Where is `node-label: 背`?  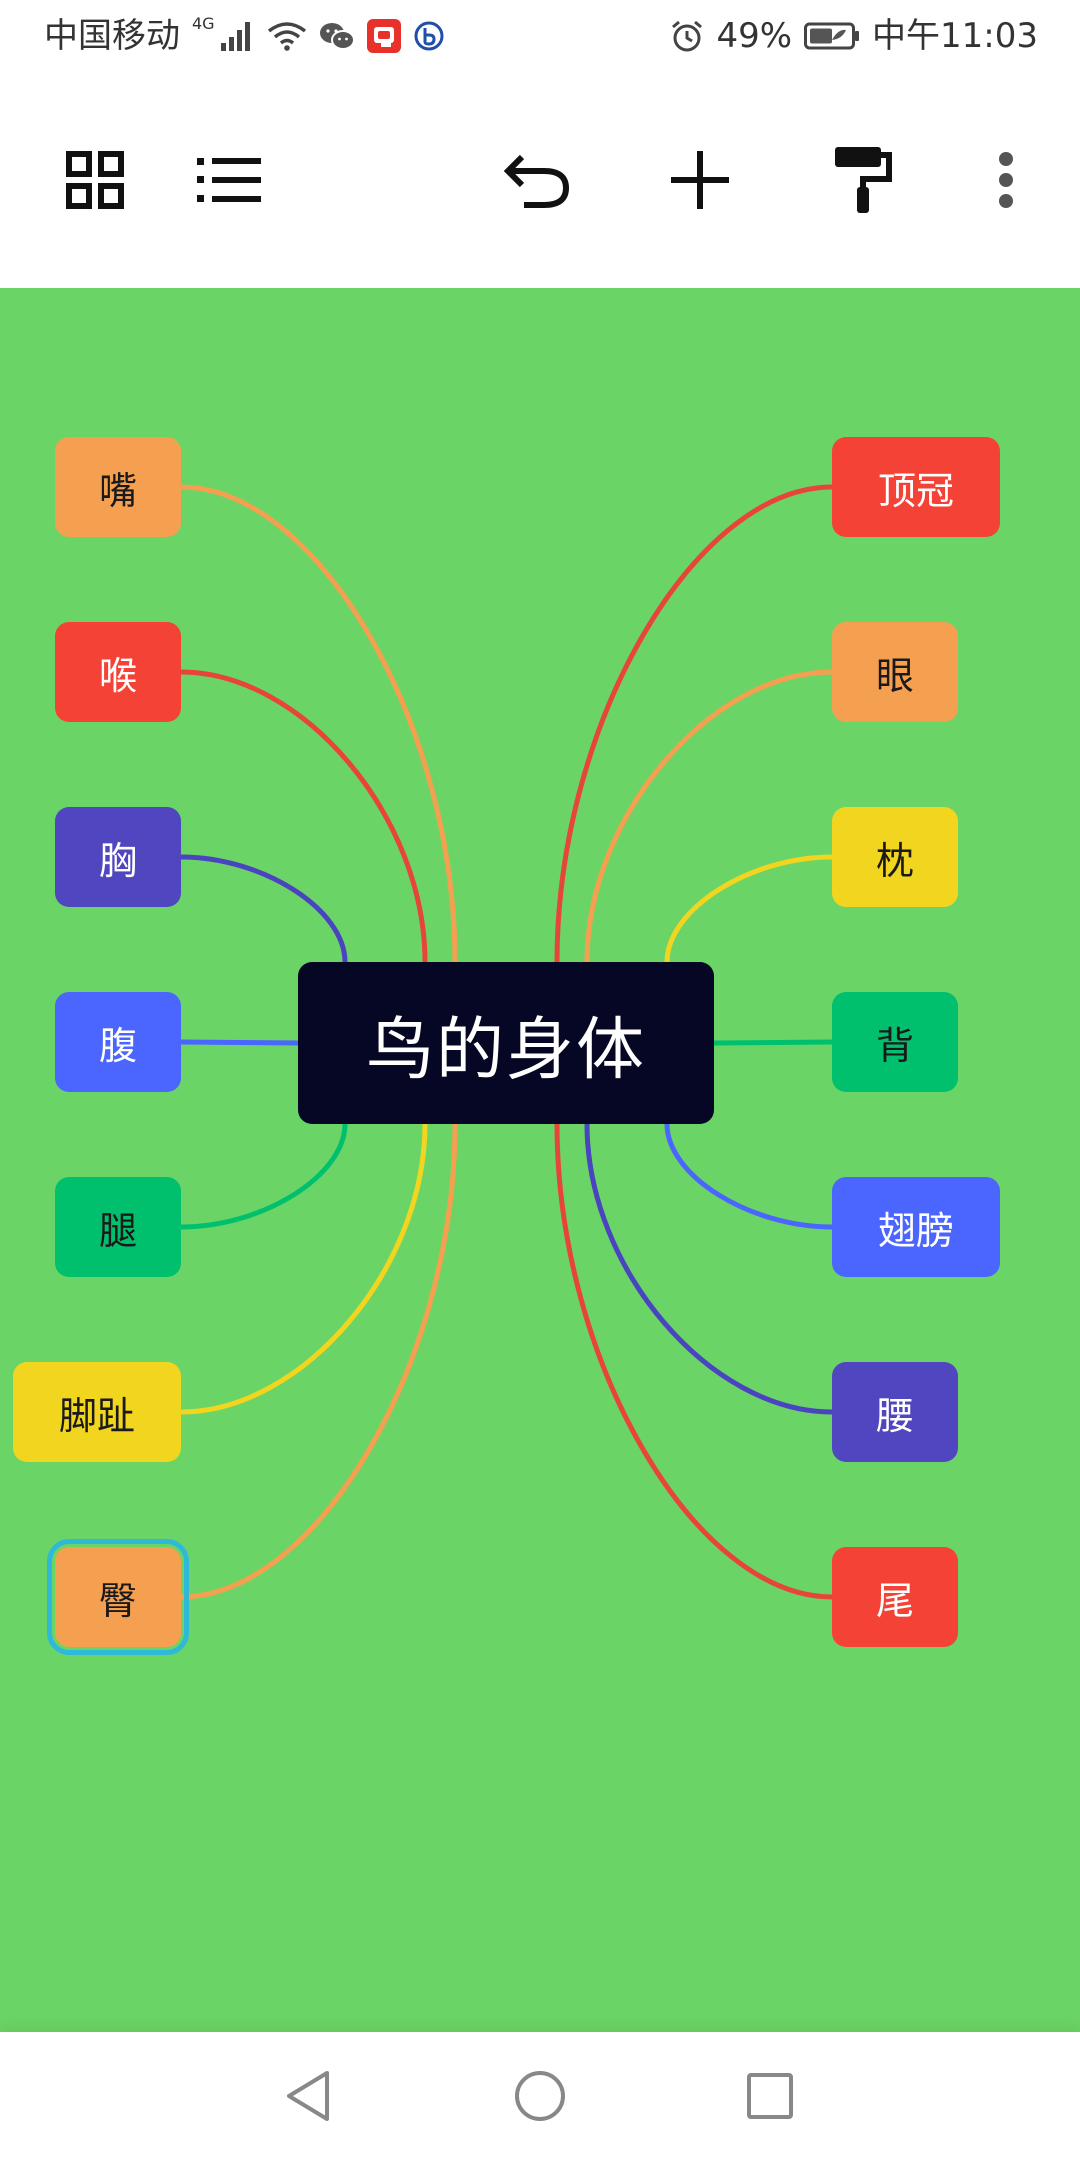 node-label: 背 is located at coordinates (894, 1045).